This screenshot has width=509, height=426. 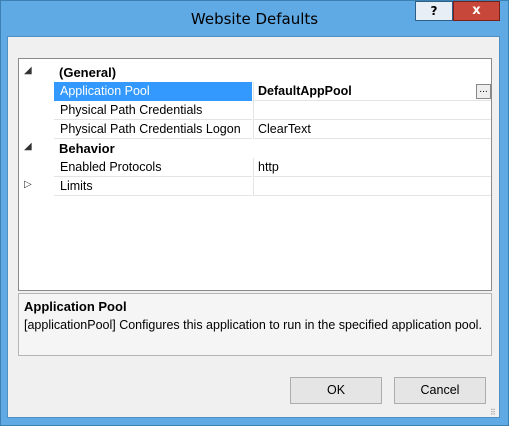 What do you see at coordinates (434, 11) in the screenshot?
I see `help-button: ?` at bounding box center [434, 11].